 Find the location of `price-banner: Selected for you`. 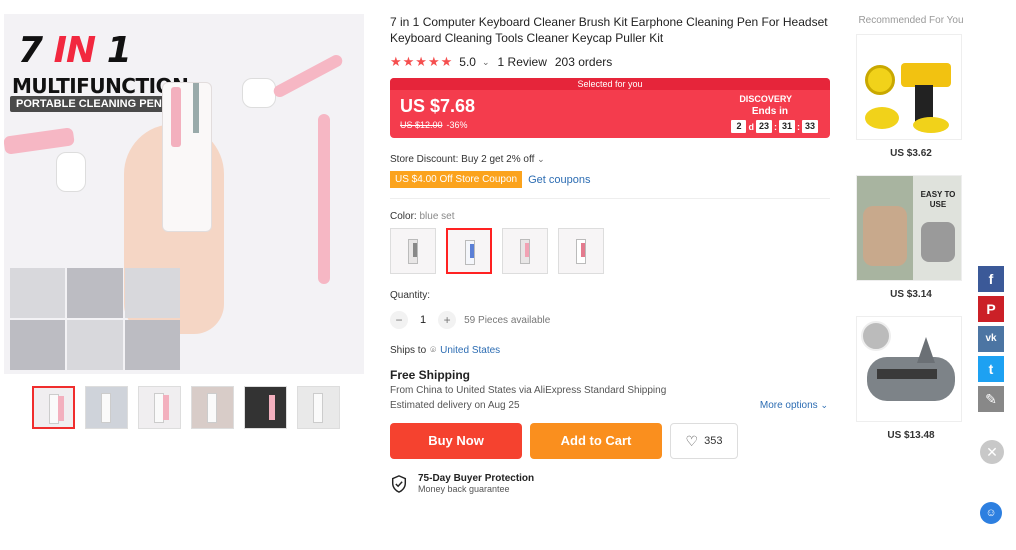

price-banner: Selected for you is located at coordinates (610, 84).